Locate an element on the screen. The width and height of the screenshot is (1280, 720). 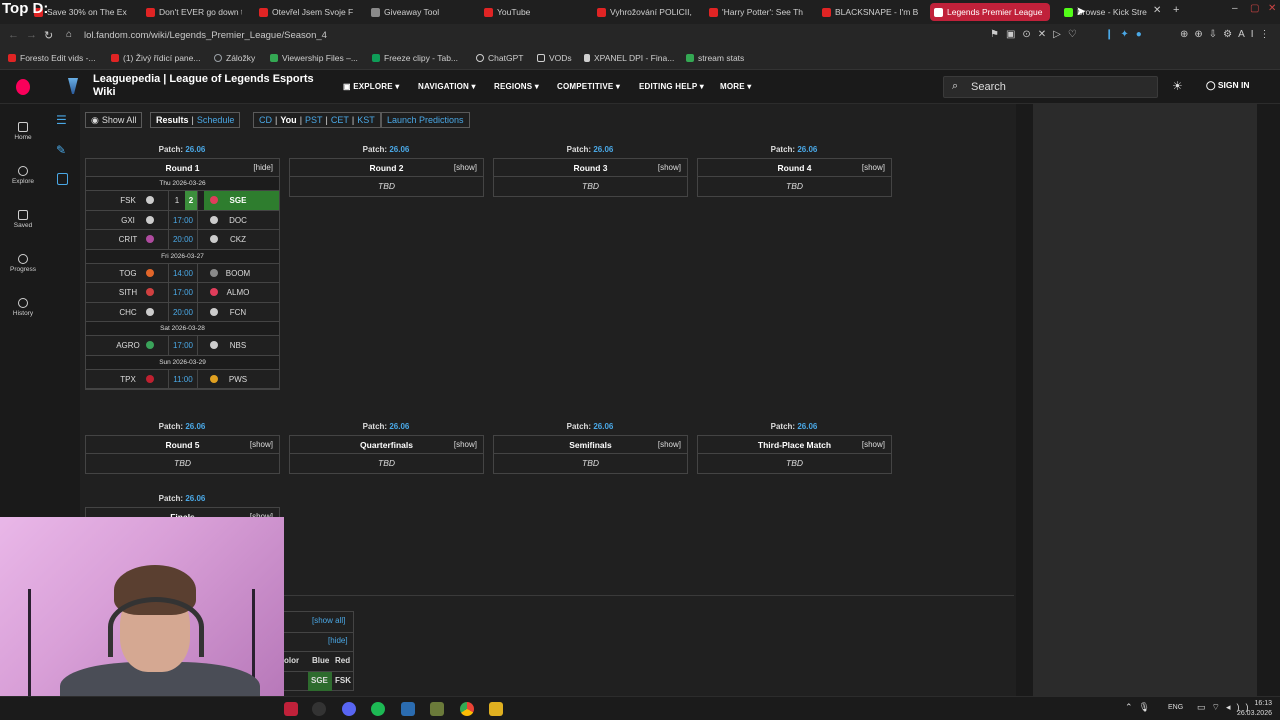
team-1: CHC is located at coordinates (128, 312).